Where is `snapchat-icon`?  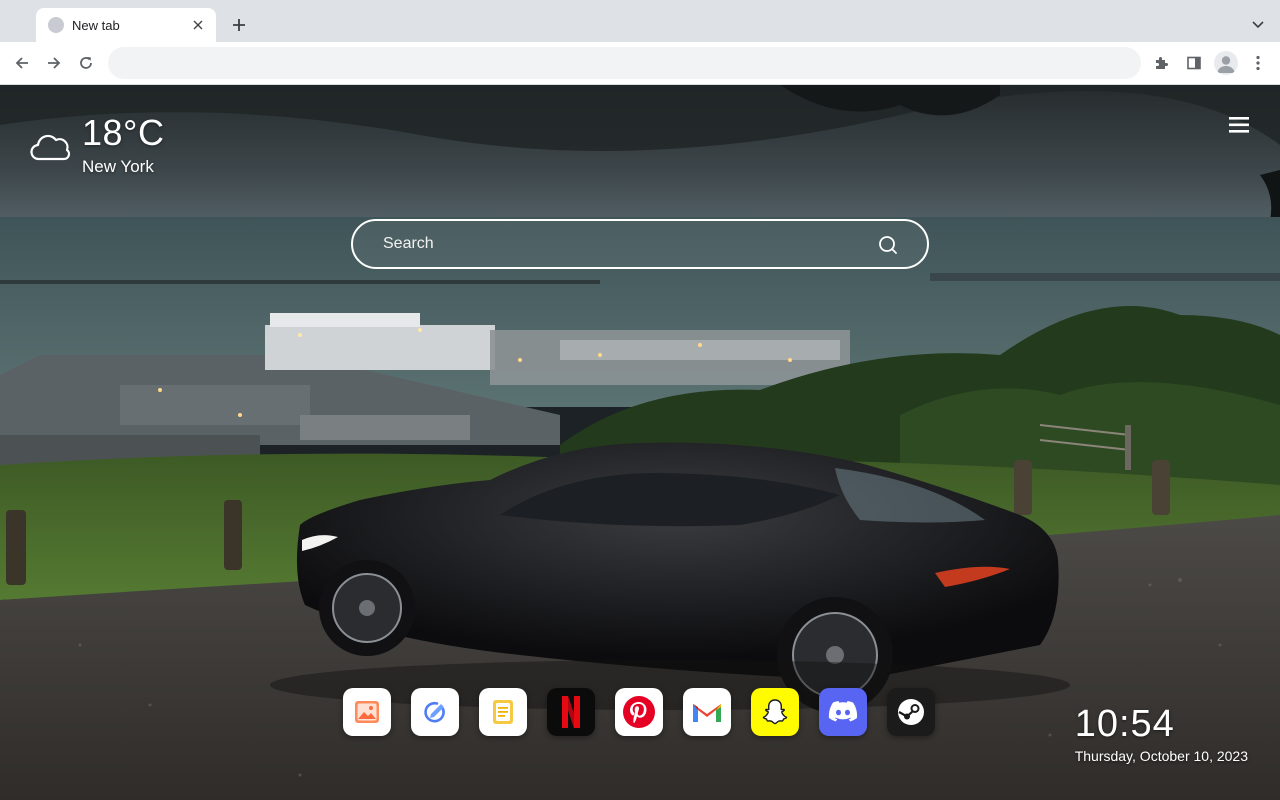 snapchat-icon is located at coordinates (775, 712).